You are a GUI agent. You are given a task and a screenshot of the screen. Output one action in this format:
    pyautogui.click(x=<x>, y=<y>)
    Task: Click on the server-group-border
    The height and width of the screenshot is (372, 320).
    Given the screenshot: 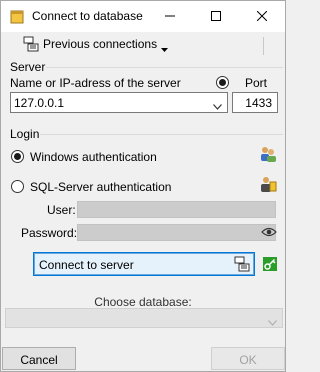 What is the action you would take?
    pyautogui.click(x=164, y=67)
    